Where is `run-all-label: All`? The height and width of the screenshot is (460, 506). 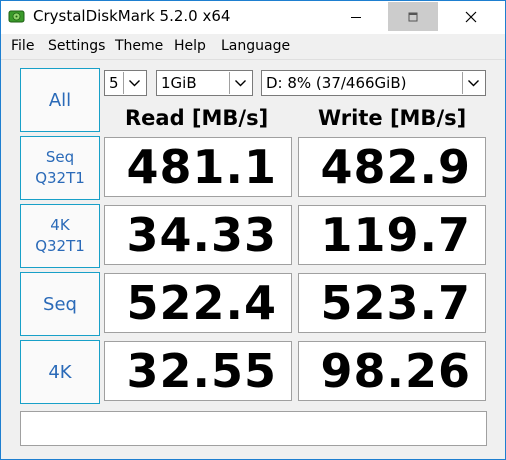 run-all-label: All is located at coordinates (60, 100).